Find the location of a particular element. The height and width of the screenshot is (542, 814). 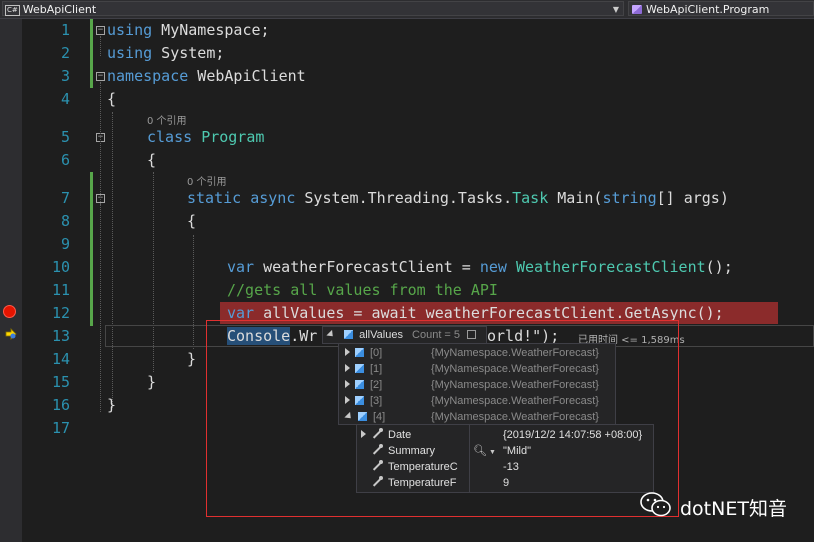

keyword: using is located at coordinates (130, 30).